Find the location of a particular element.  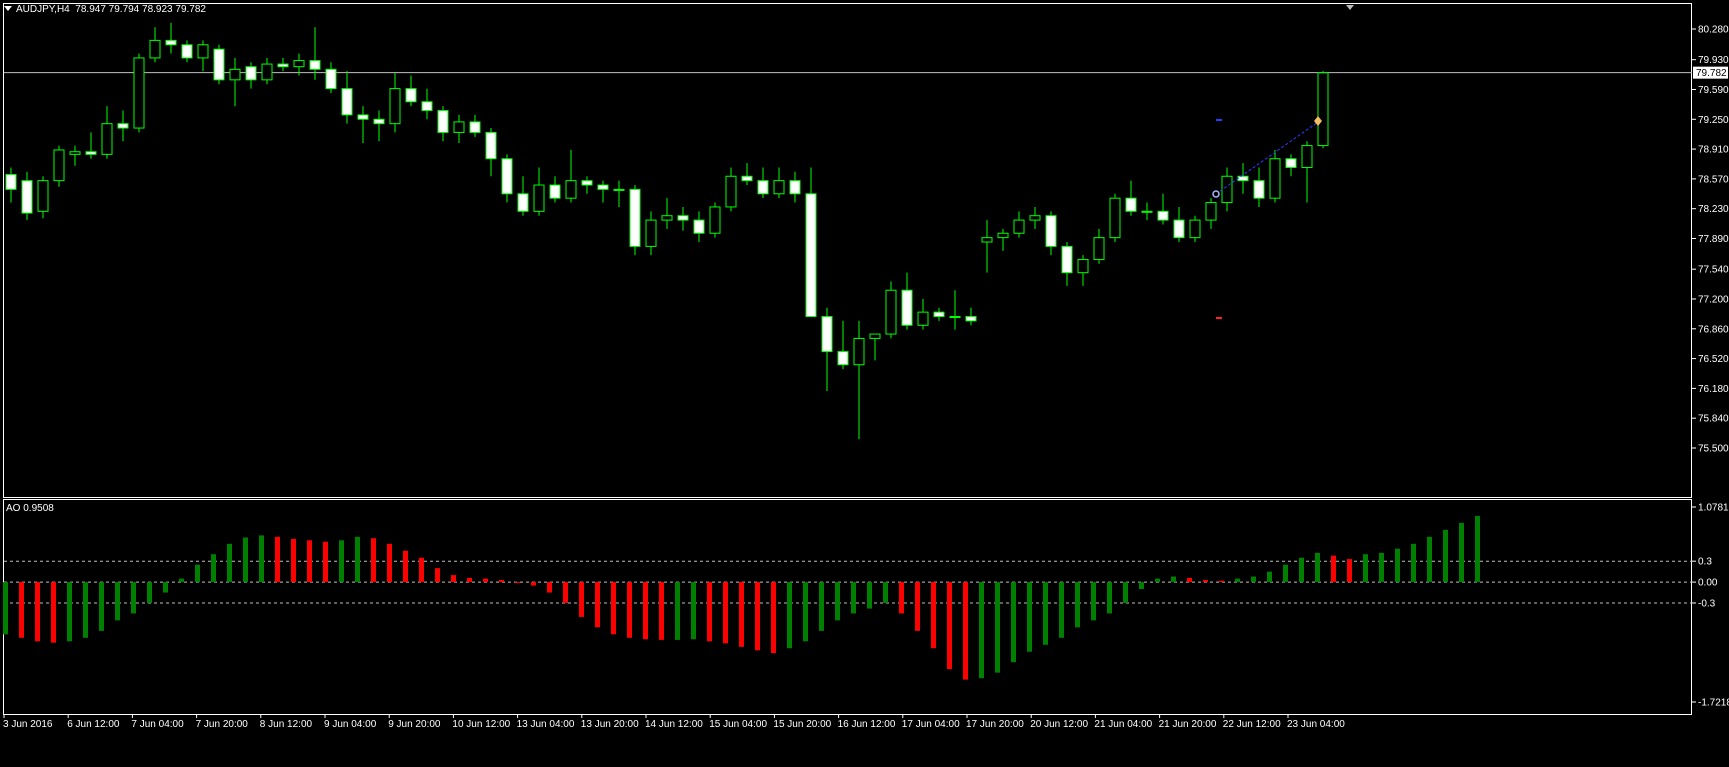

time-tick-label: 20 Jun 12:00 is located at coordinates (1059, 724).